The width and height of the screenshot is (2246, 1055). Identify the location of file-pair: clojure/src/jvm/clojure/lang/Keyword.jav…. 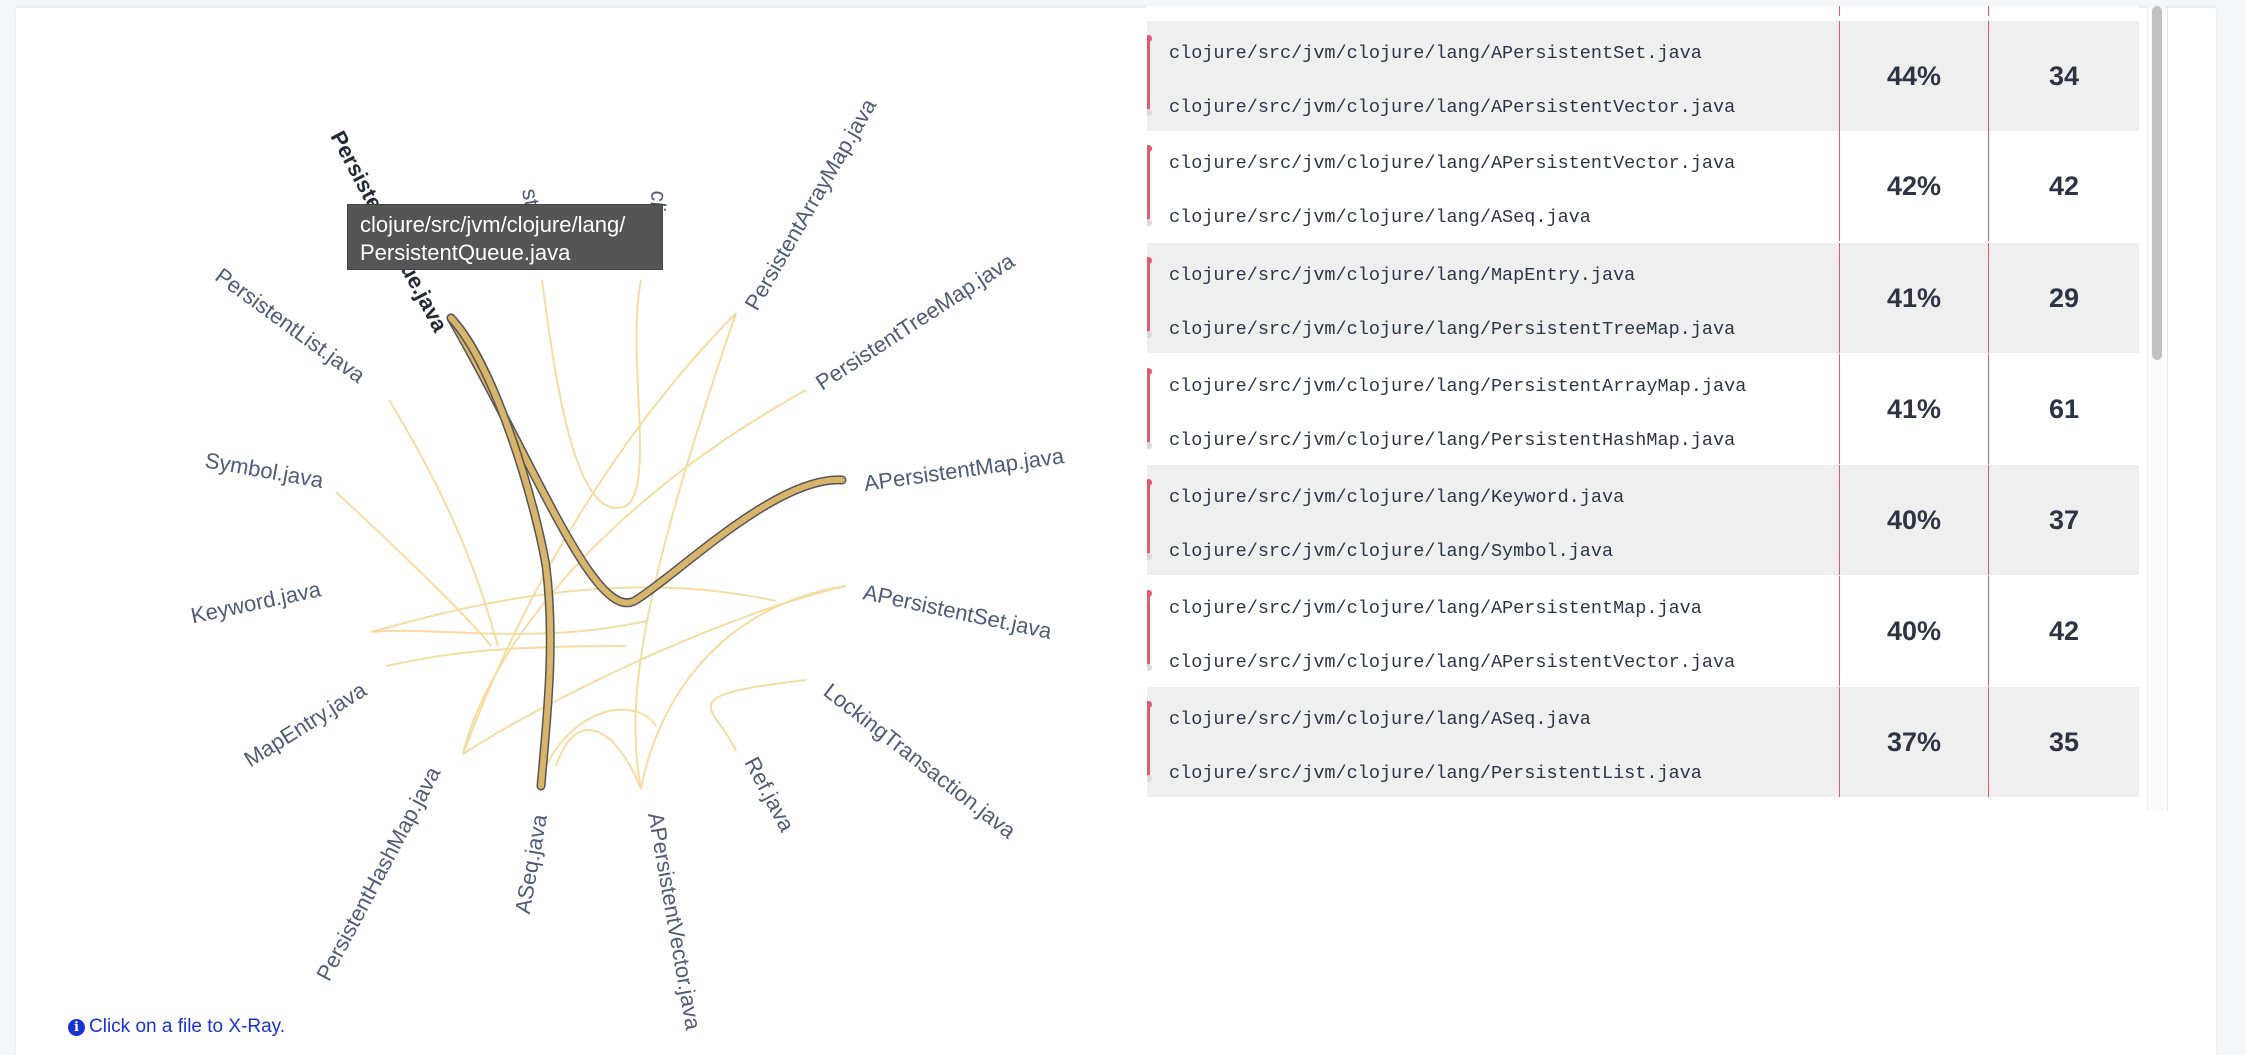
(1493, 520).